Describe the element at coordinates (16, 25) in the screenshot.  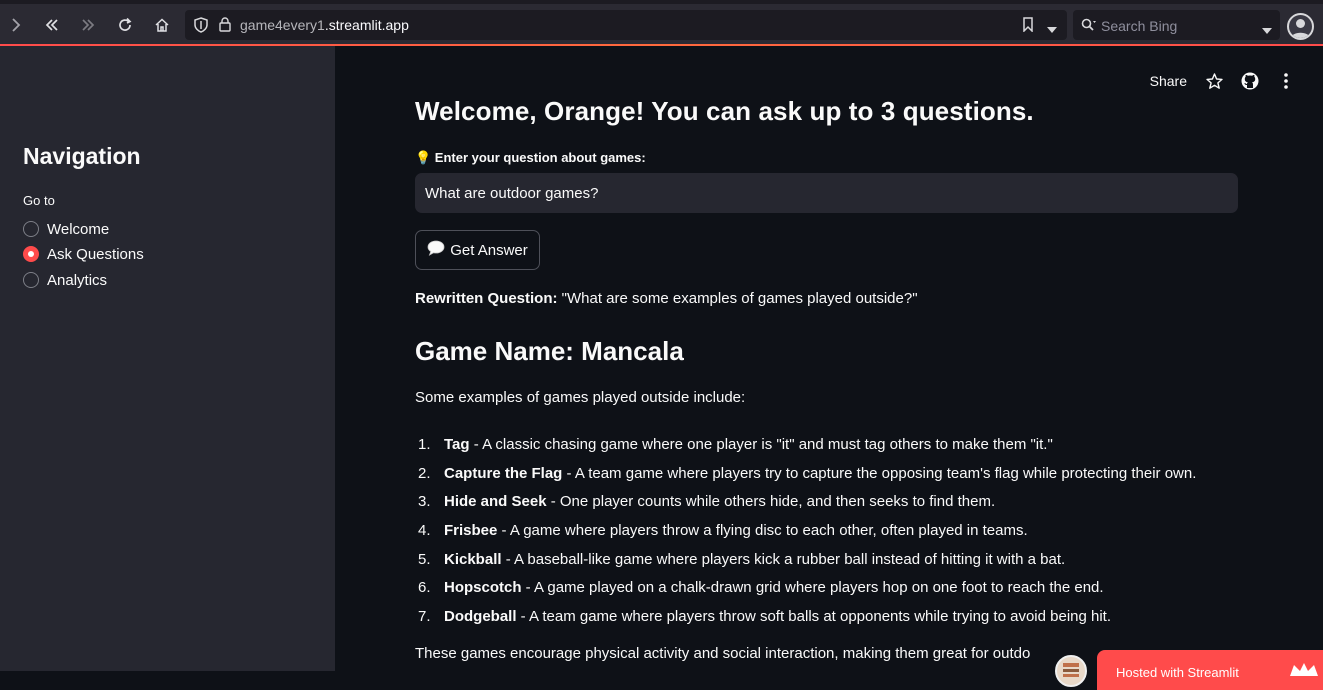
I see `chevron-right-icon` at that location.